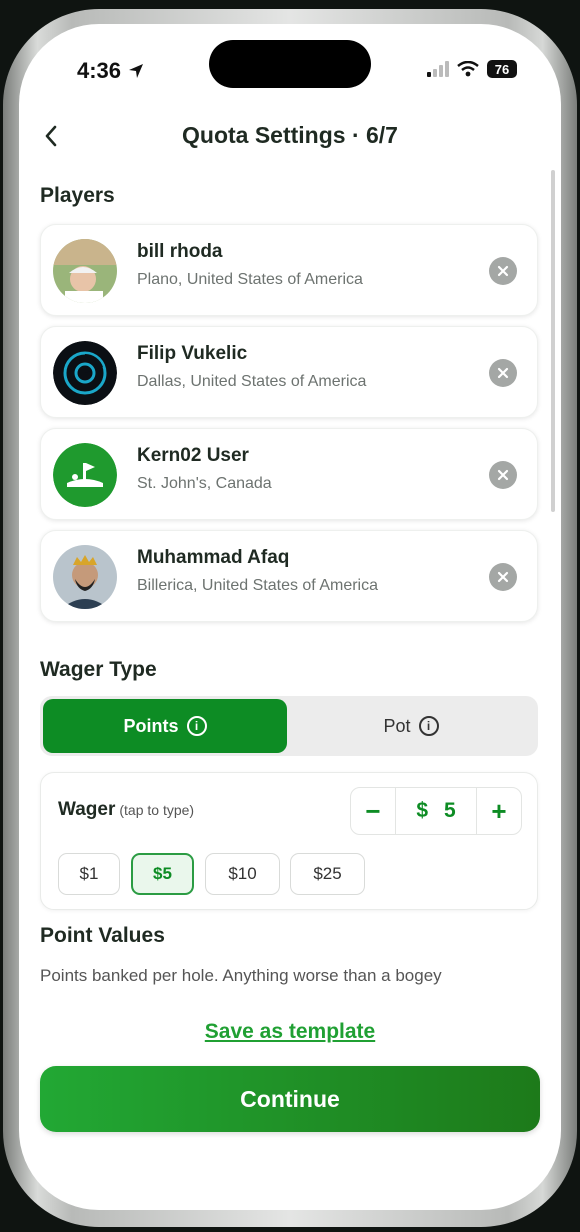 The height and width of the screenshot is (1232, 580). I want to click on battery-level: 76, so click(502, 69).